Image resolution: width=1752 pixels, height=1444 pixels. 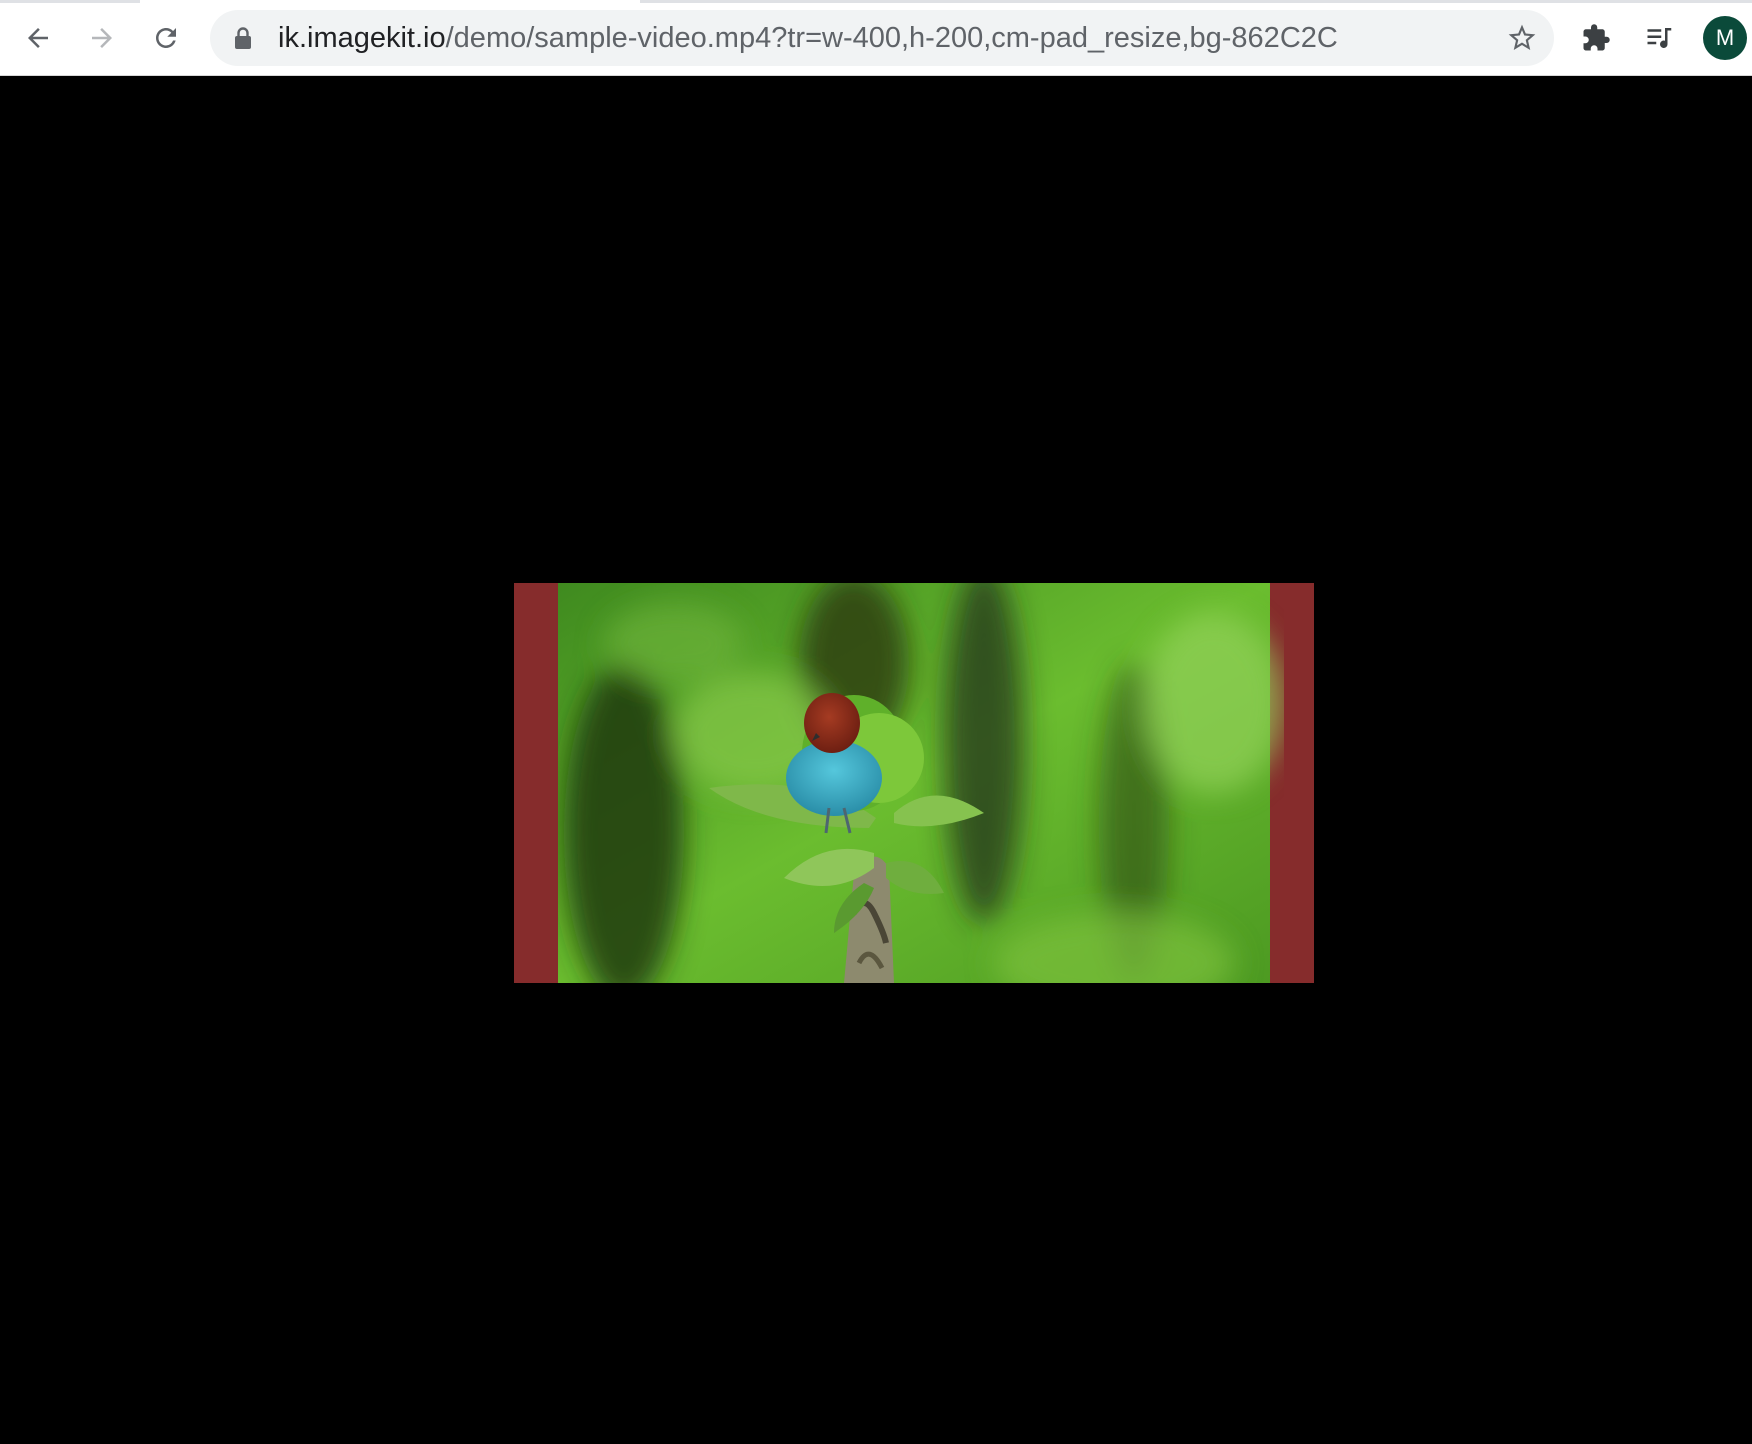 I want to click on puzzle-icon, so click(x=1596, y=37).